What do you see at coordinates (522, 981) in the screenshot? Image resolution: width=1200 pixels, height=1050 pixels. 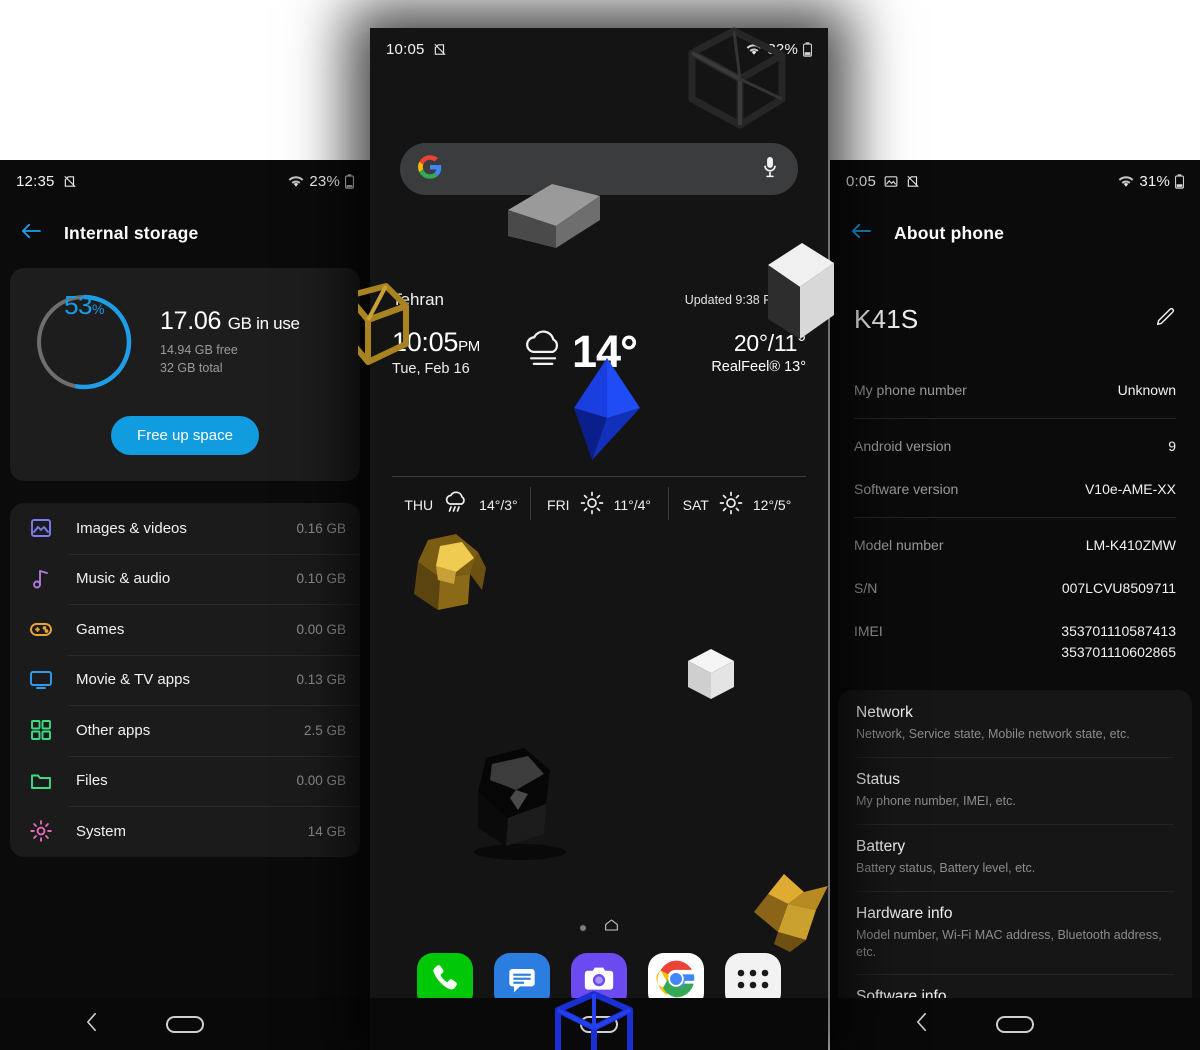 I see `message-icon` at bounding box center [522, 981].